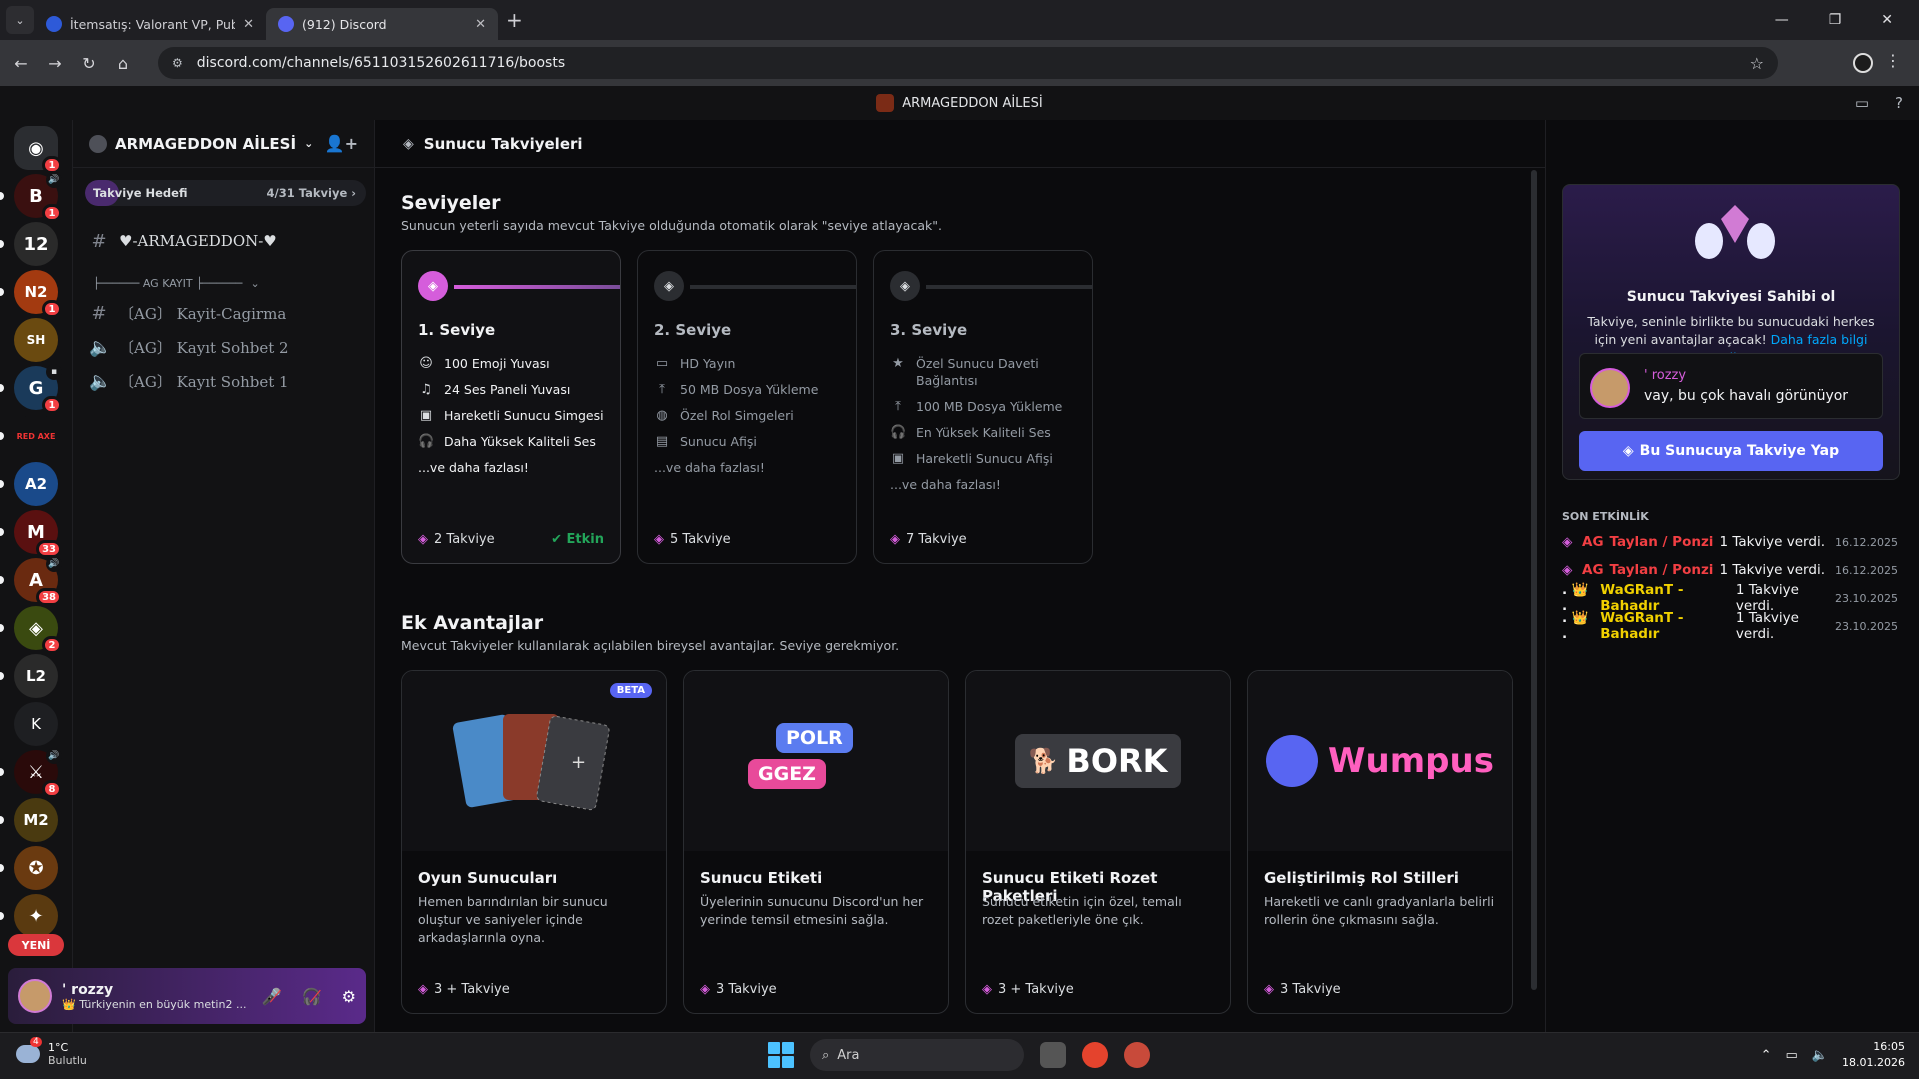 The image size is (1919, 1079). Describe the element at coordinates (1053, 1055) in the screenshot. I see `task-view-icon` at that location.